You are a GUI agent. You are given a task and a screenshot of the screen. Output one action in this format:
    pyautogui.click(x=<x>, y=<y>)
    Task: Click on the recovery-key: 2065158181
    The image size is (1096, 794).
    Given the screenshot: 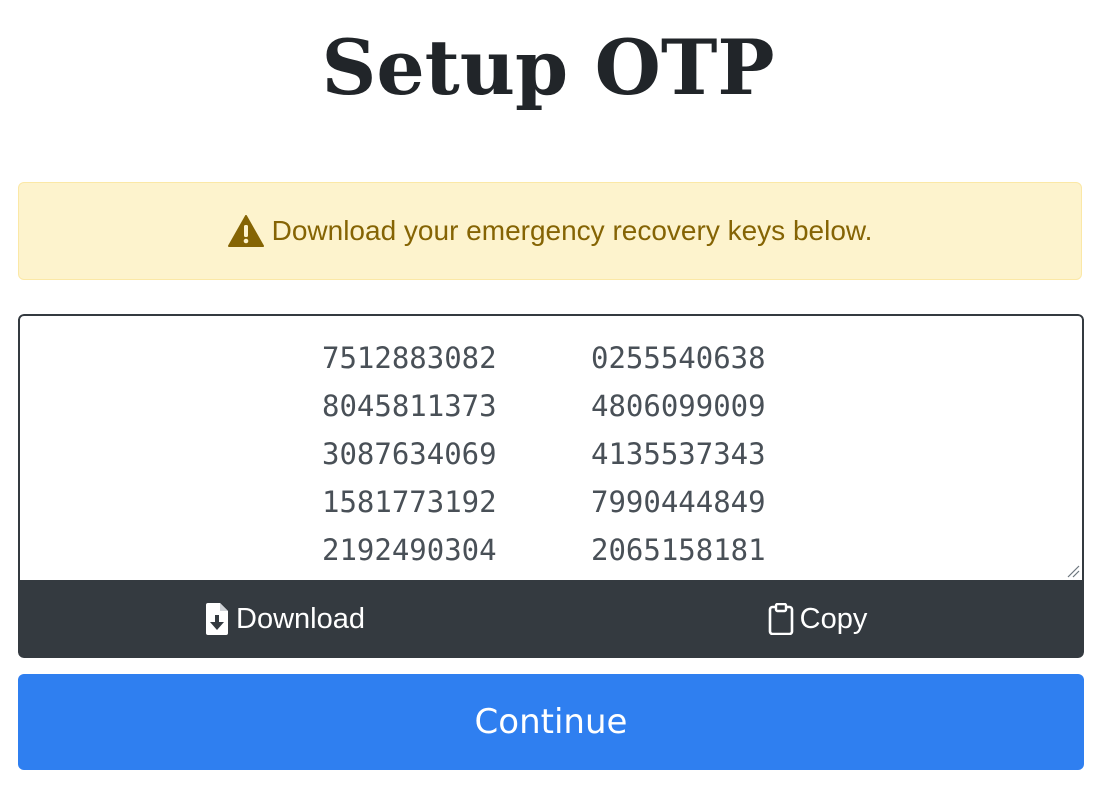 What is the action you would take?
    pyautogui.click(x=678, y=550)
    